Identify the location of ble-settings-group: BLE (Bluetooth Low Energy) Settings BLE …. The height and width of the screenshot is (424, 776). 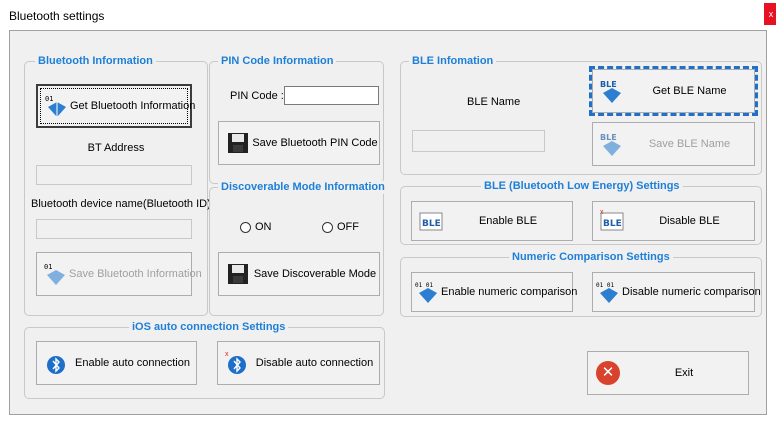
(581, 212).